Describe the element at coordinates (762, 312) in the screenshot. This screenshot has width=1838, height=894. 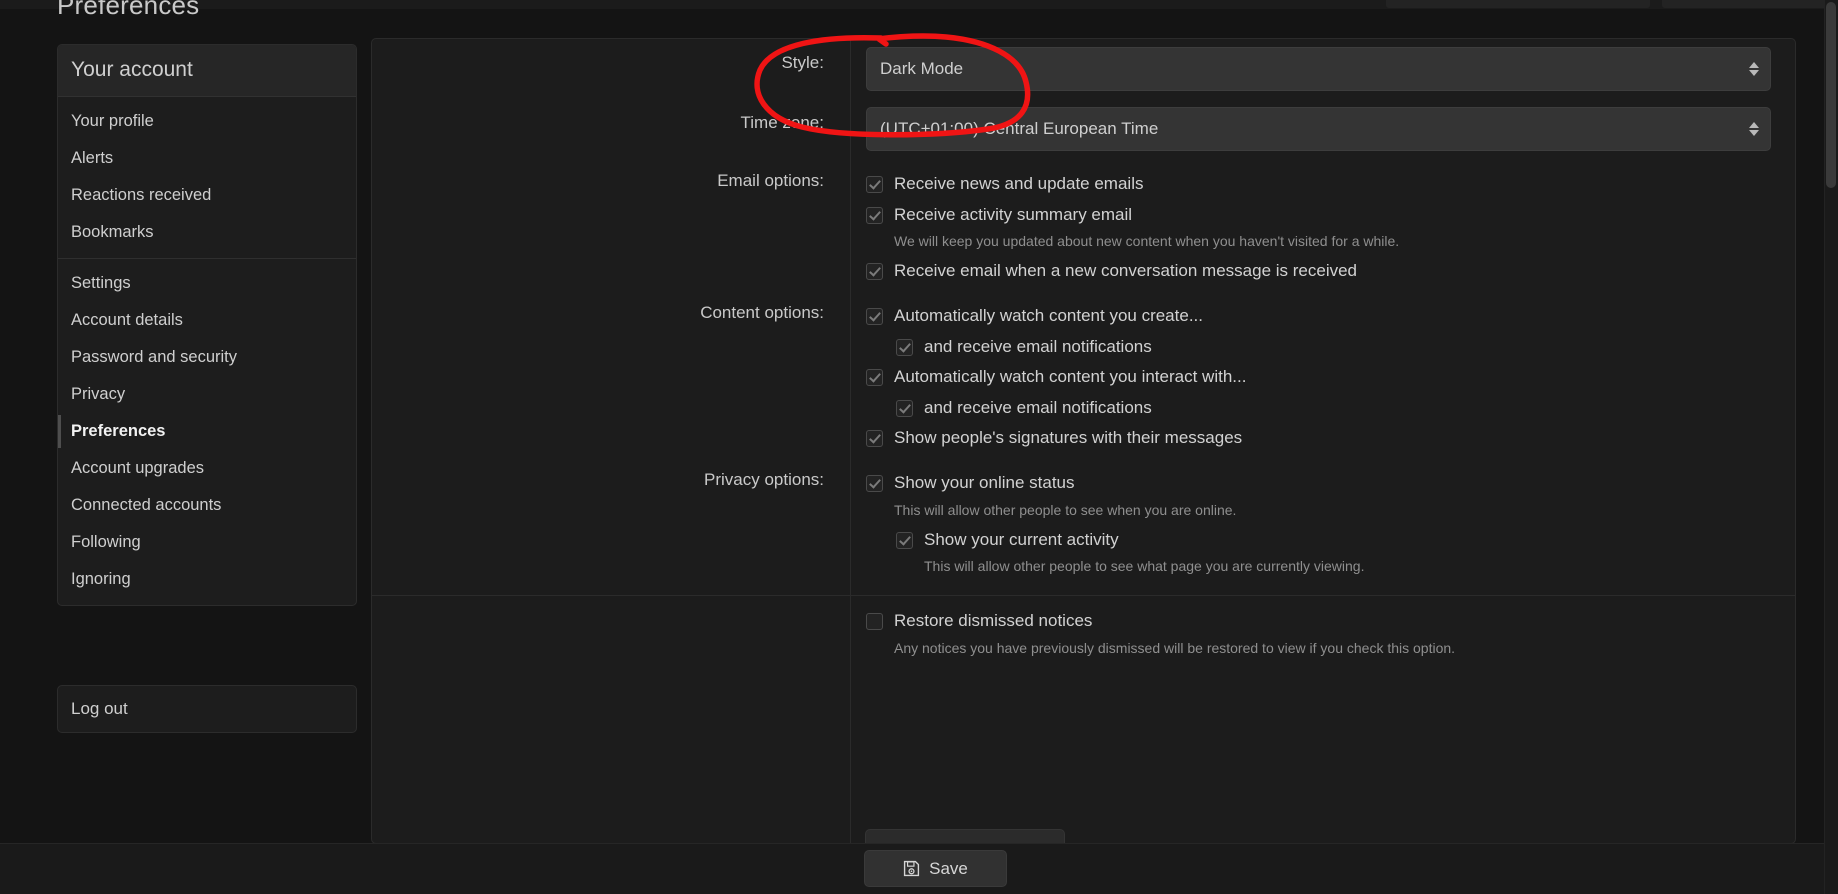
I see `label-content-options: Content options:` at that location.